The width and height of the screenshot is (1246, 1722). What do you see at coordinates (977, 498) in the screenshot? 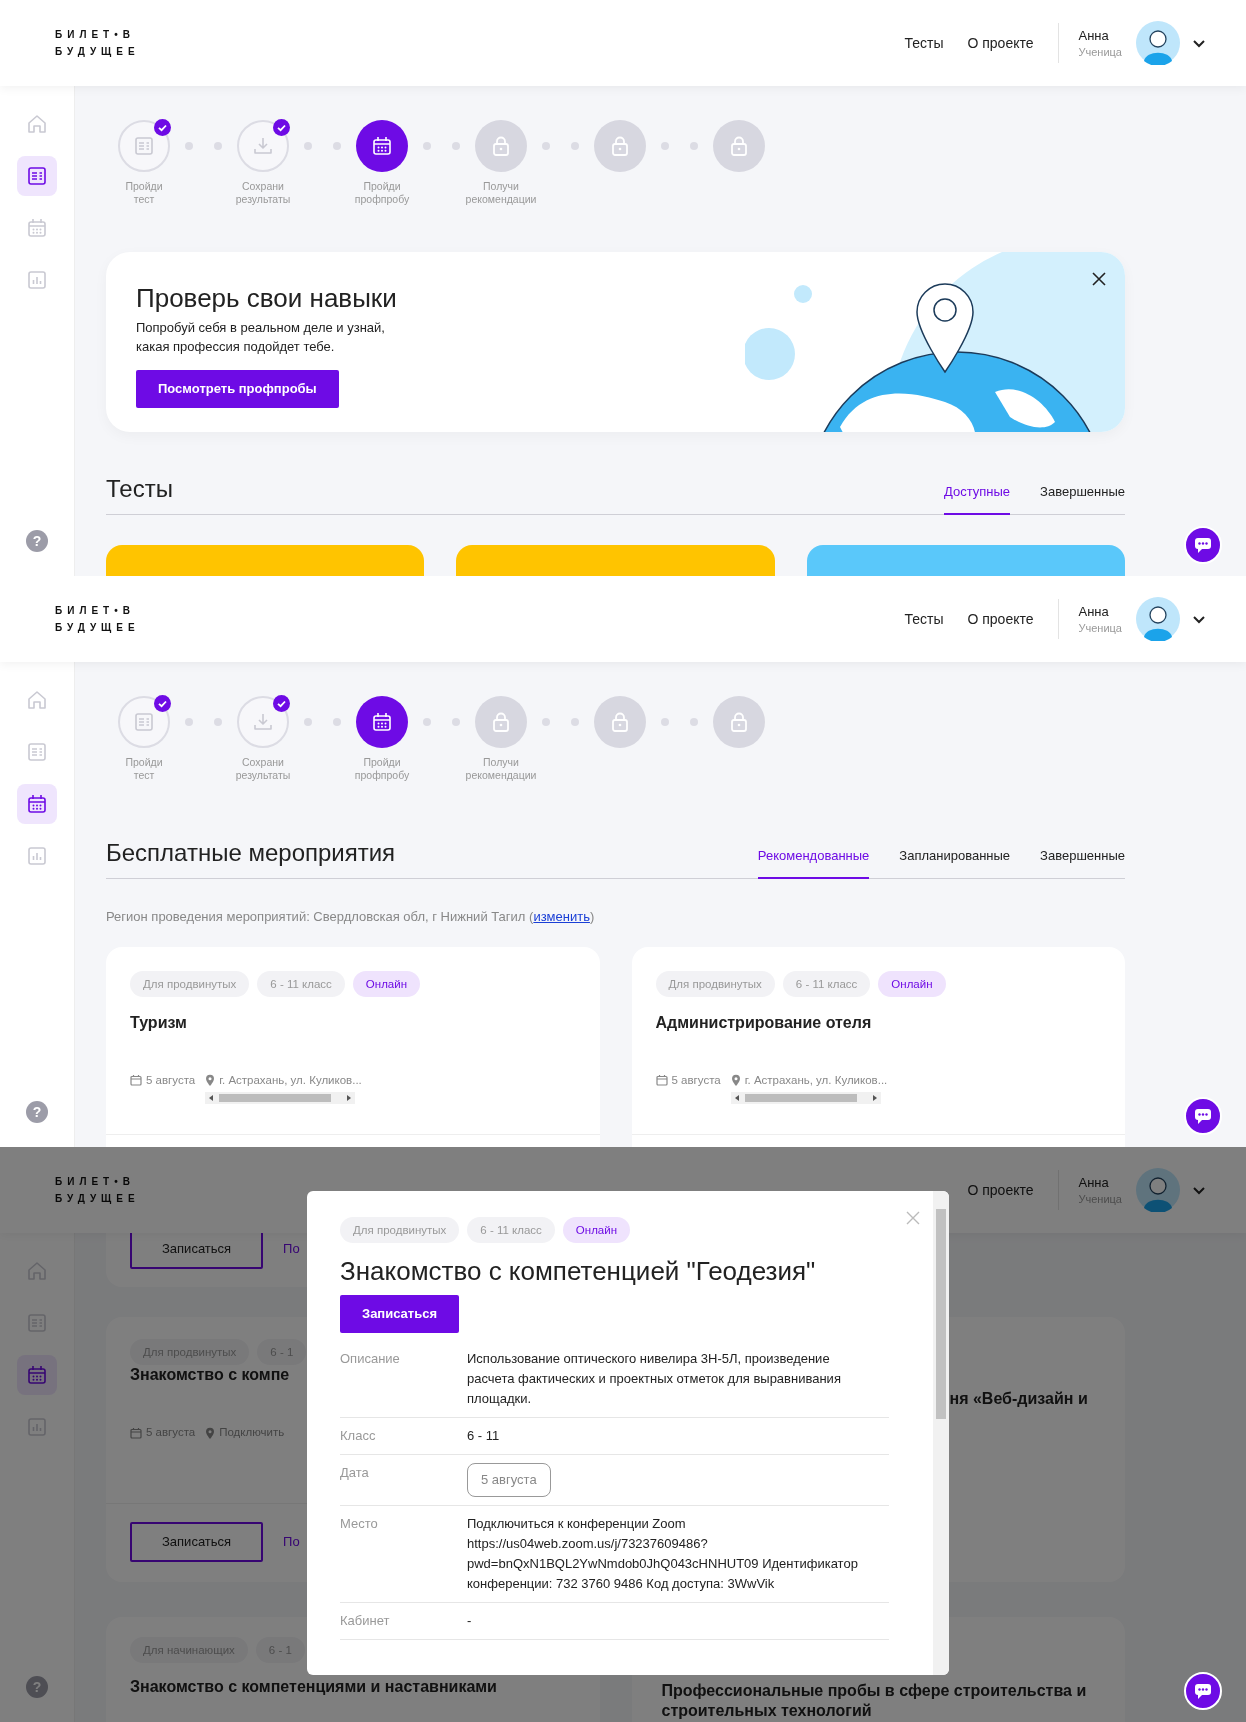
I see `tab: Доступные` at bounding box center [977, 498].